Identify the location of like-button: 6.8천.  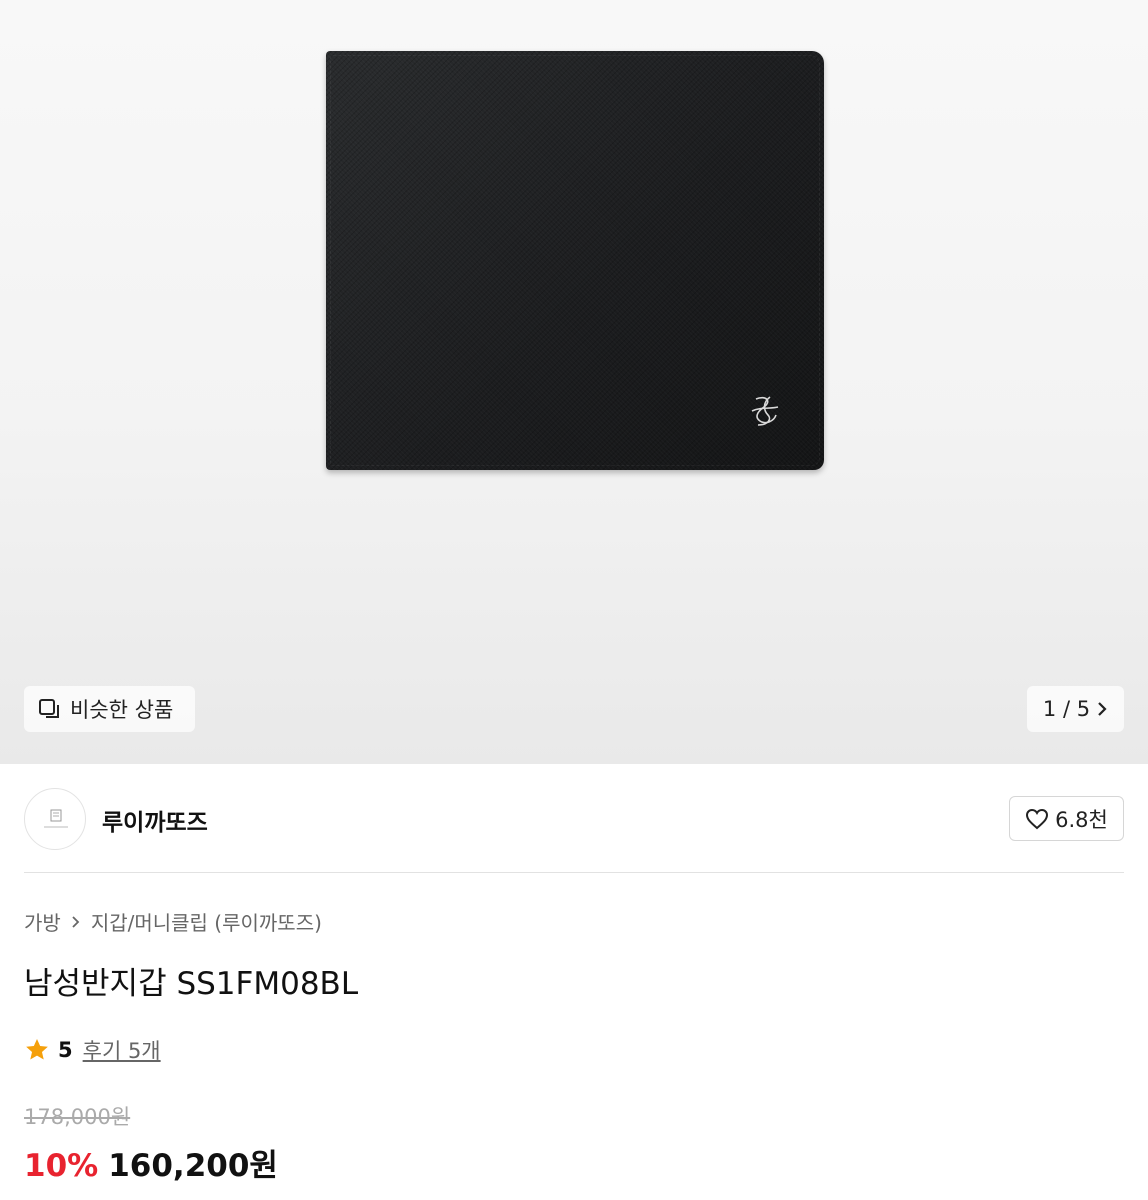
(1066, 818).